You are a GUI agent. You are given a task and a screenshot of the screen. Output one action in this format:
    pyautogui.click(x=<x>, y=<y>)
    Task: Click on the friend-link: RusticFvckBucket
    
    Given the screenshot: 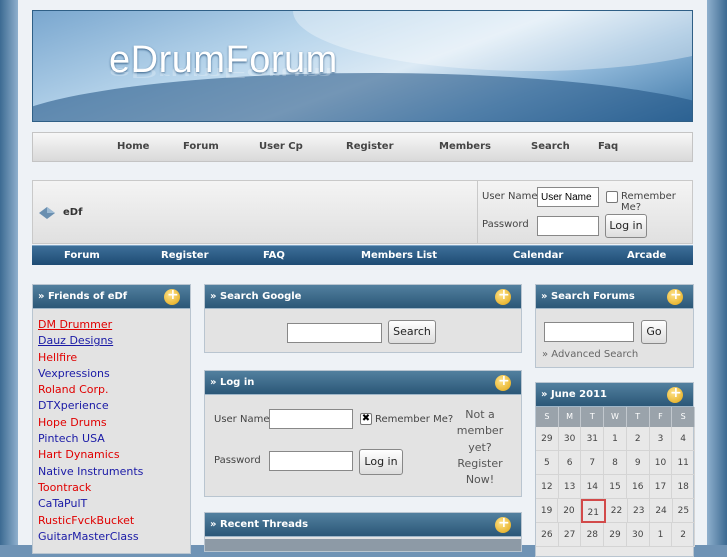 What is the action you would take?
    pyautogui.click(x=90, y=521)
    